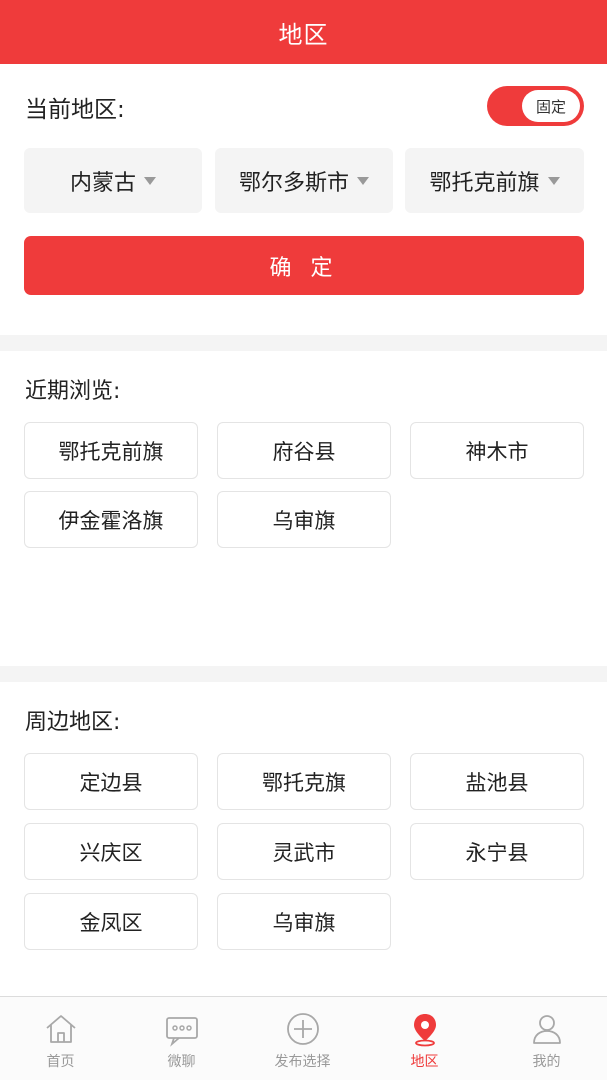  Describe the element at coordinates (73, 722) in the screenshot. I see `nearby-title: 周边地区:` at that location.